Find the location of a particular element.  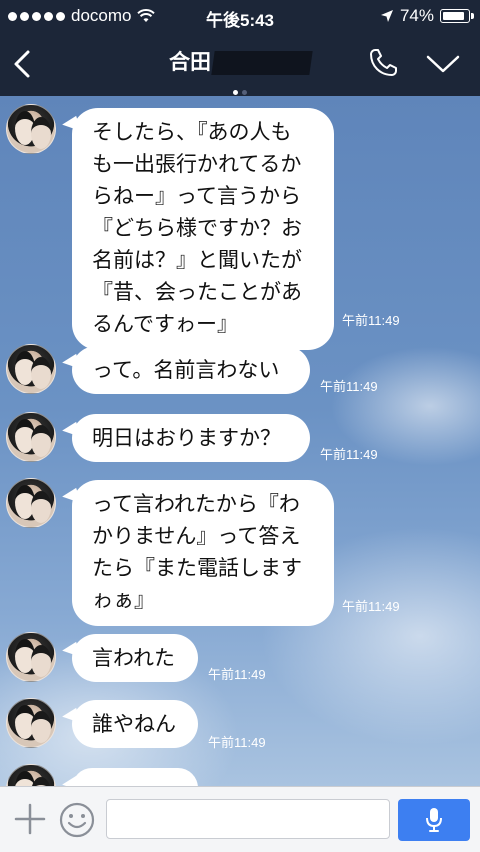

message-bubble: 言われた is located at coordinates (135, 658).